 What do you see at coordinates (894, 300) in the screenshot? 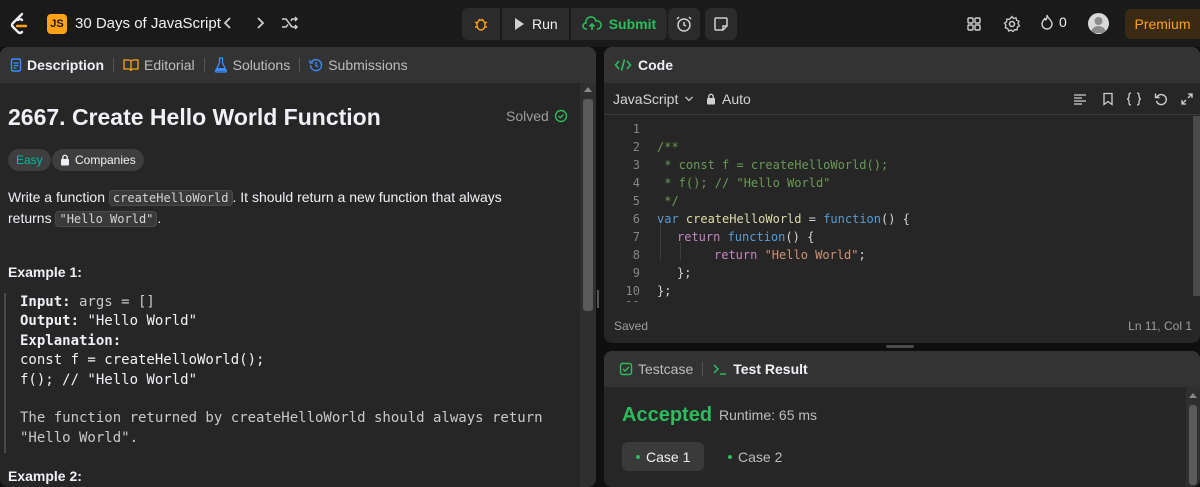
I see `code-line: 11` at bounding box center [894, 300].